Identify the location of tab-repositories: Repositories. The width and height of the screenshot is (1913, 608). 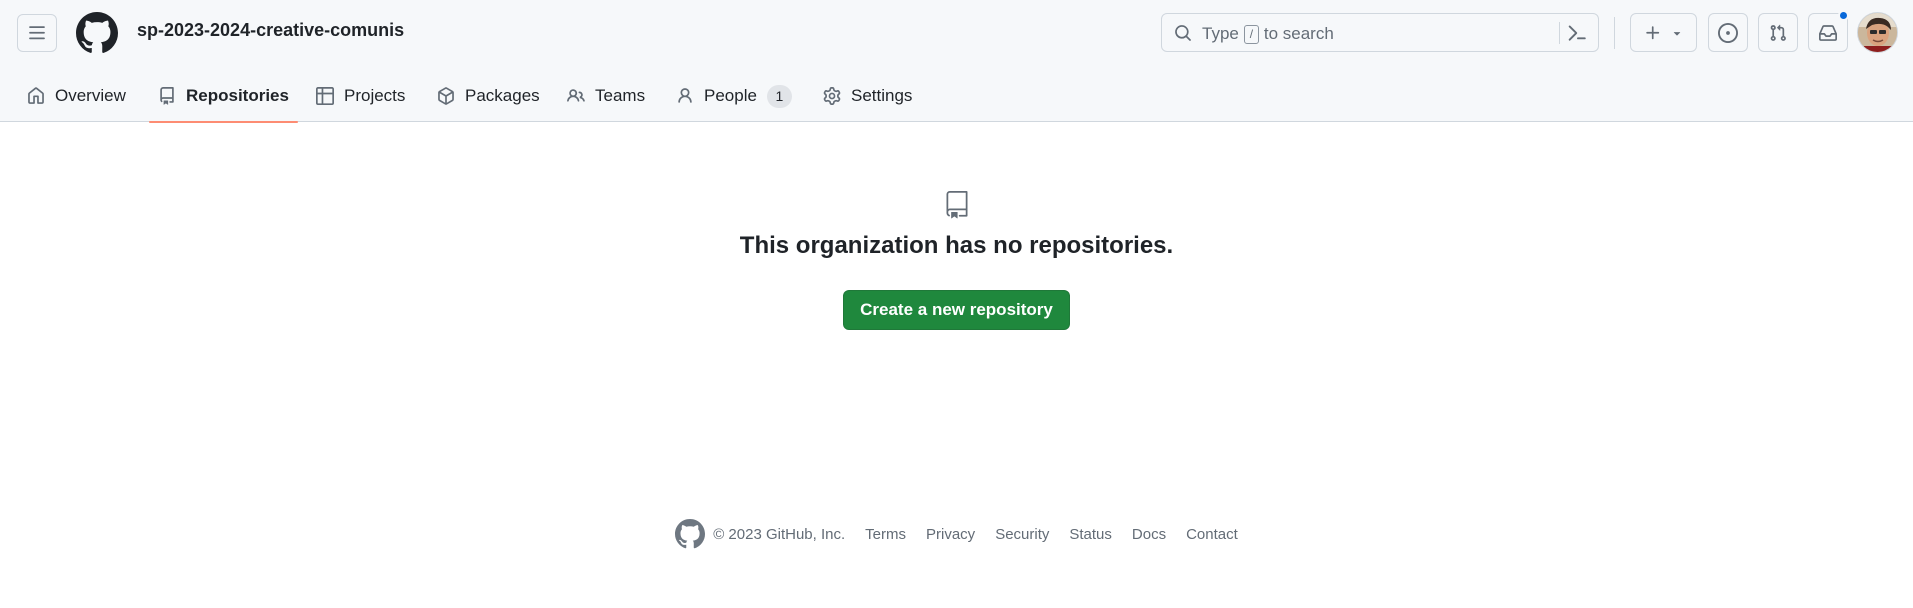
(223, 96).